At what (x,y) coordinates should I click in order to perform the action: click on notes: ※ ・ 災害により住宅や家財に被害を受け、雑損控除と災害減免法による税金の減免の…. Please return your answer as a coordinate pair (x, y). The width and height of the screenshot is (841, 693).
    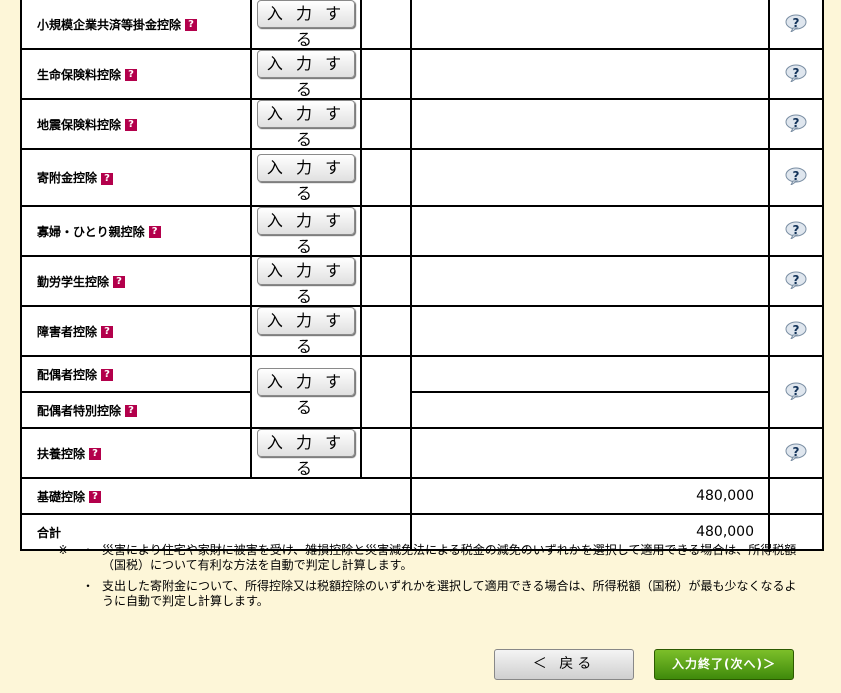
    Looking at the image, I should click on (428, 579).